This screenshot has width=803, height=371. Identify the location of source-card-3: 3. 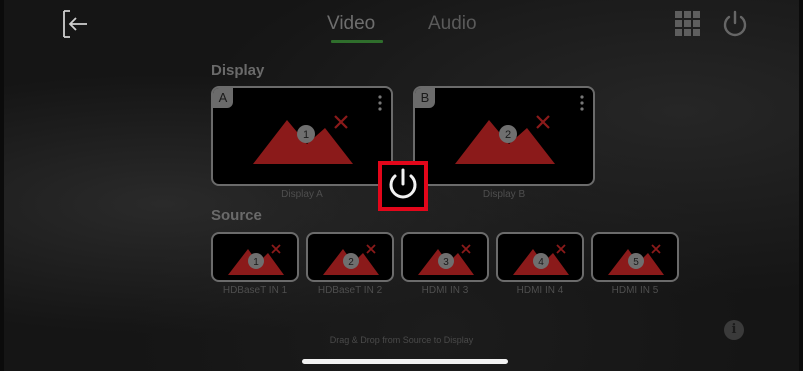
(445, 257).